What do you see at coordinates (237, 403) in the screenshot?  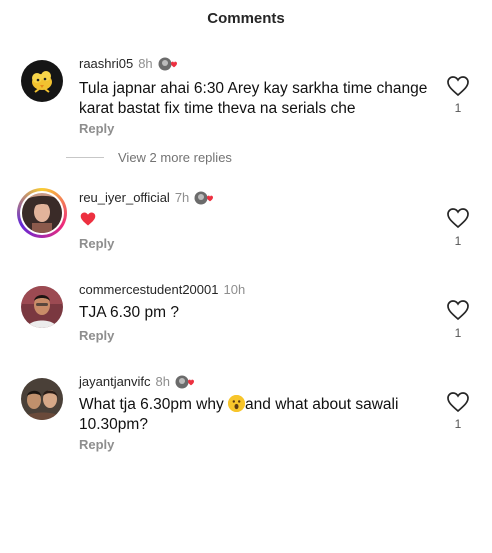 I see `astonished-face-emoji-icon` at bounding box center [237, 403].